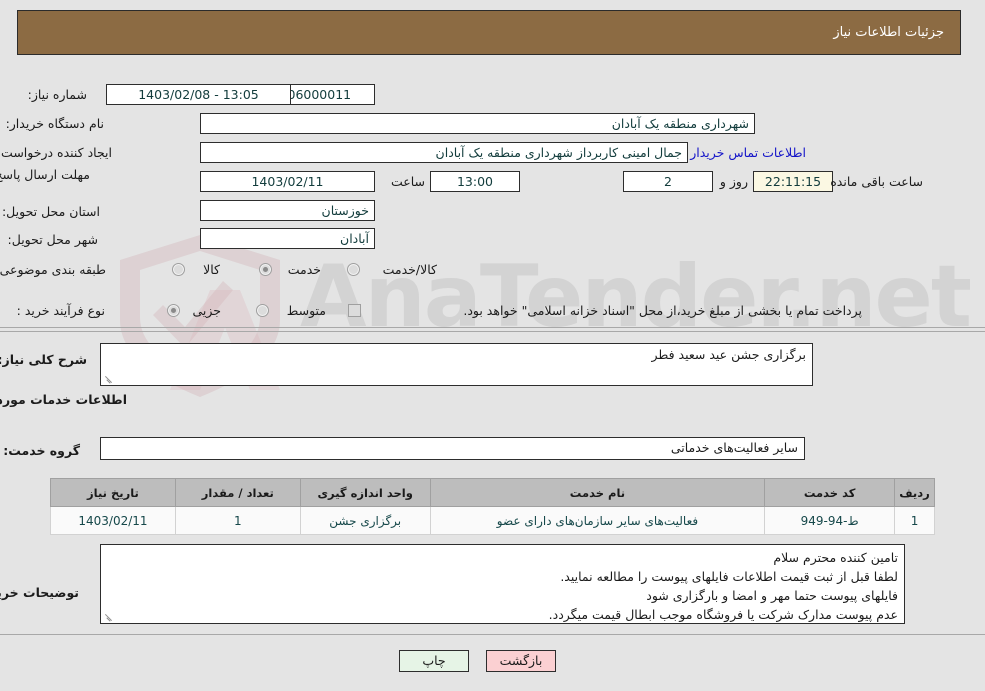  Describe the element at coordinates (306, 310) in the screenshot. I see `process-option-motavasset: متوسط` at that location.